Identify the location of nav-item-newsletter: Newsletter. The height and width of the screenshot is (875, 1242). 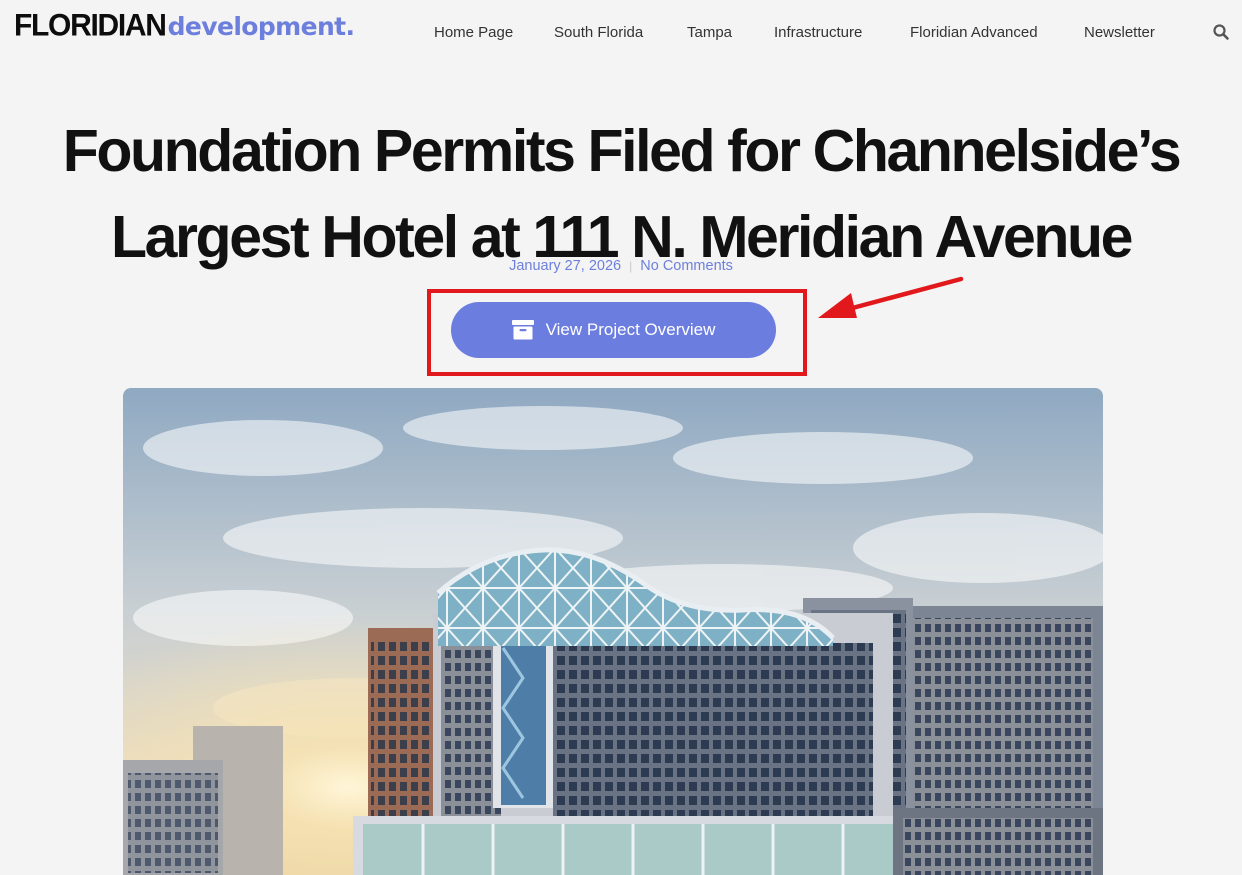
(1119, 32).